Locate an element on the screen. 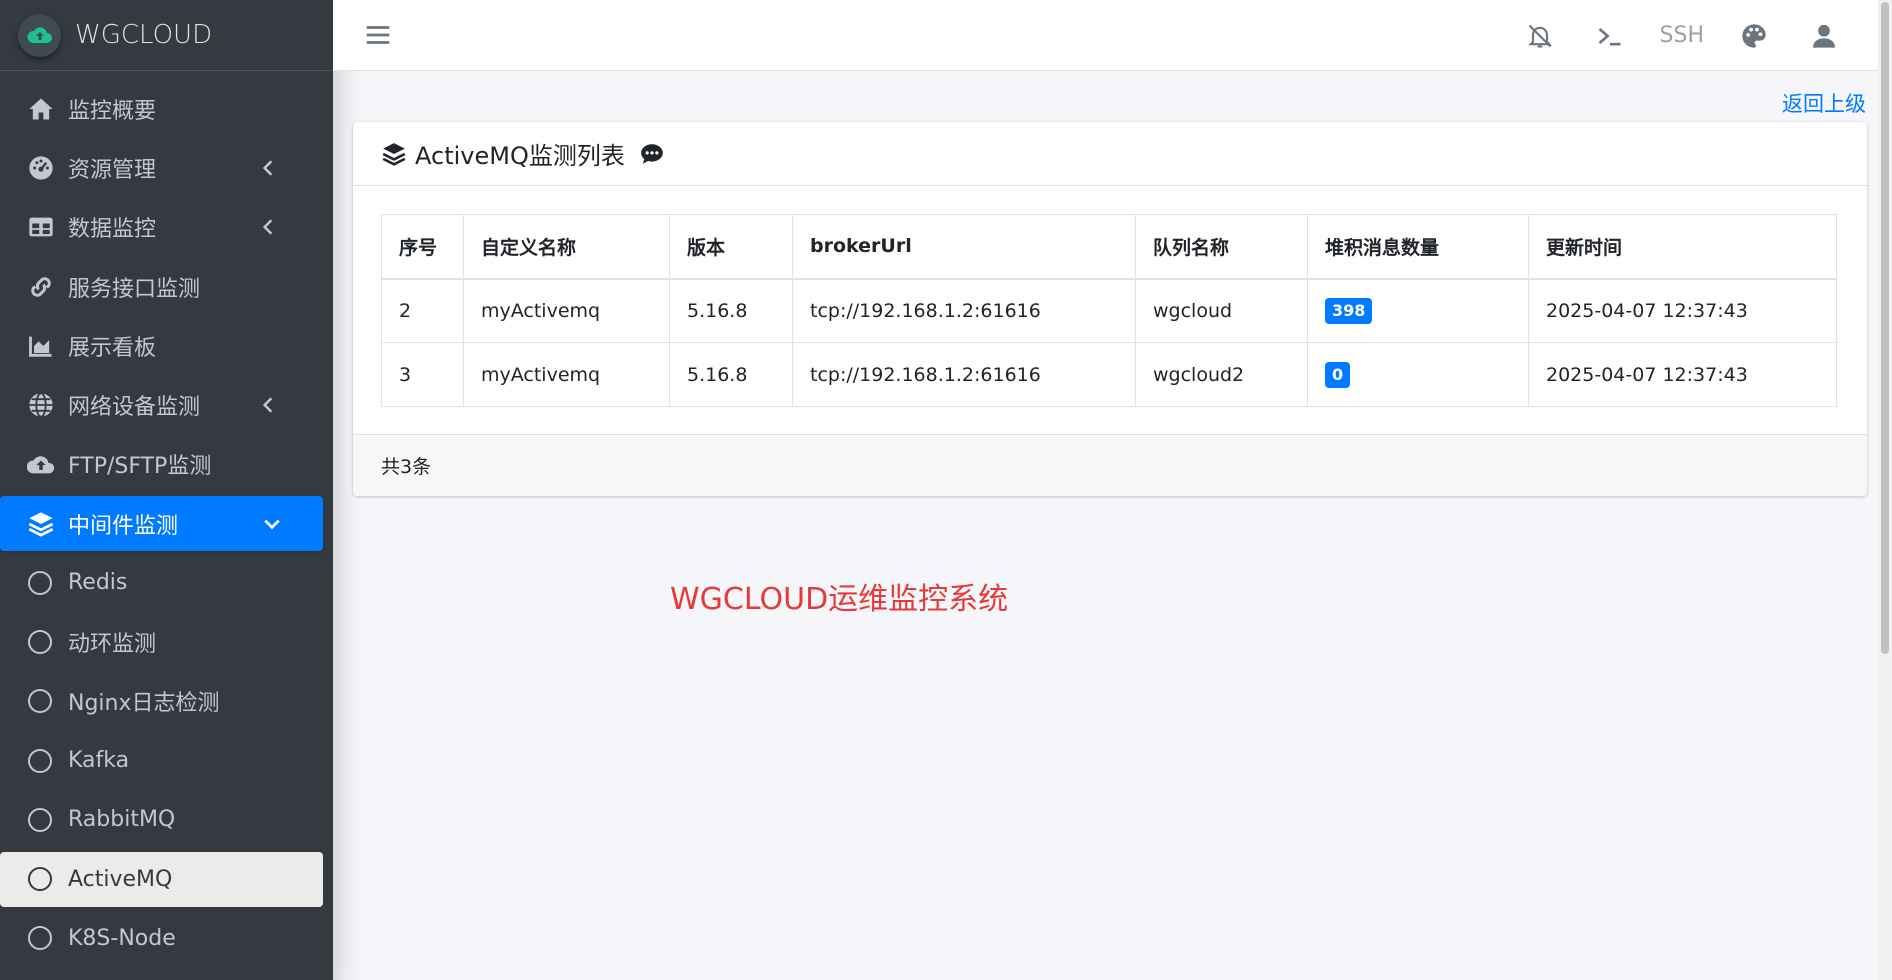  sidebar-item-middleware: 中间件监测 is located at coordinates (161, 524).